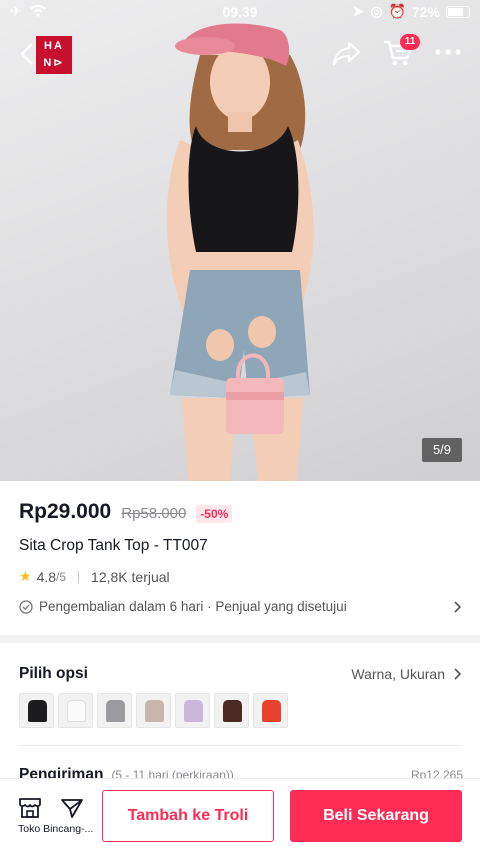 The width and height of the screenshot is (480, 854). I want to click on variant-swatches, so click(153, 710).